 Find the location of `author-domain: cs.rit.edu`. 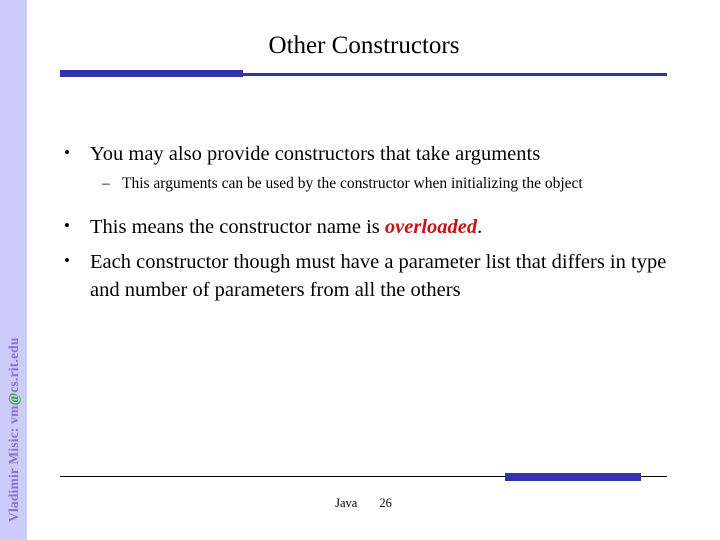

author-domain: cs.rit.edu is located at coordinates (13, 365).